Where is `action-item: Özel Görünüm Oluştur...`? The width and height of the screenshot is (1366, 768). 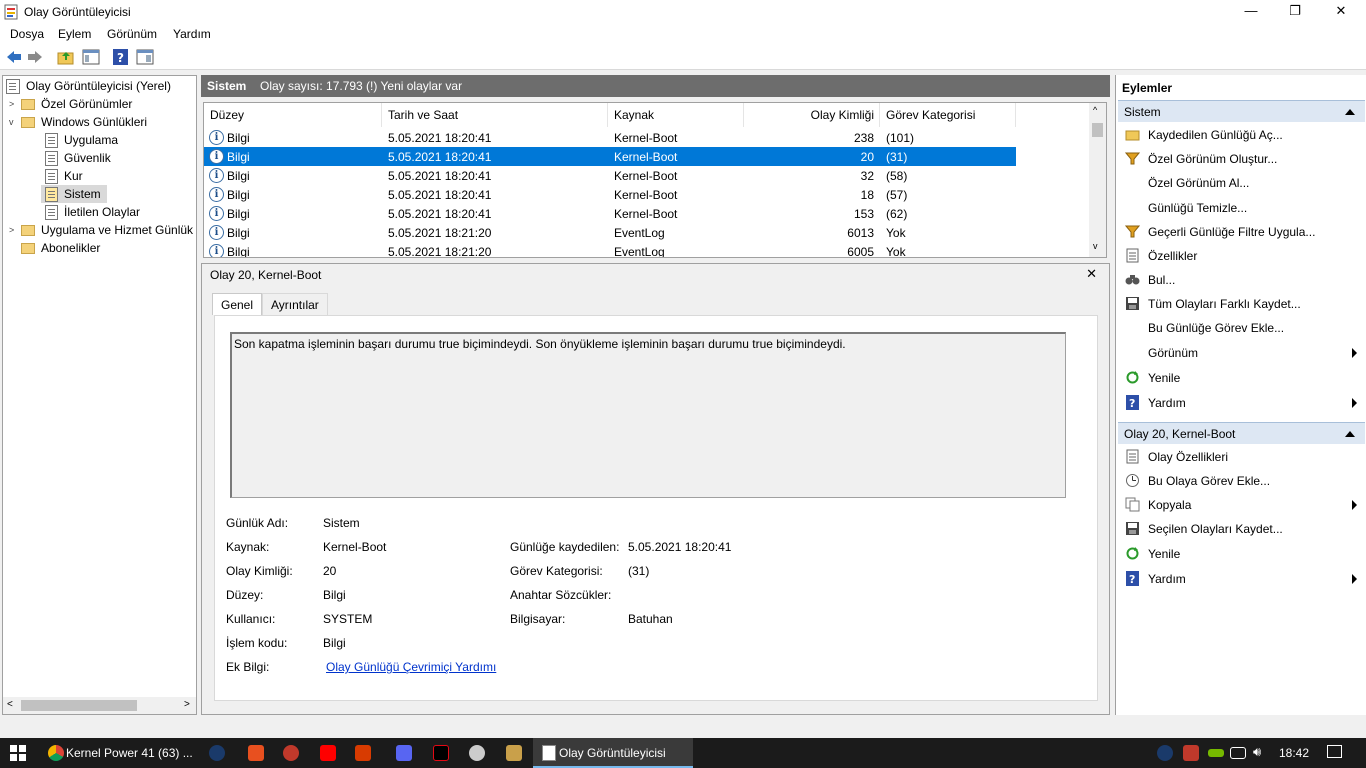 action-item: Özel Görünüm Oluştur... is located at coordinates (1241, 159).